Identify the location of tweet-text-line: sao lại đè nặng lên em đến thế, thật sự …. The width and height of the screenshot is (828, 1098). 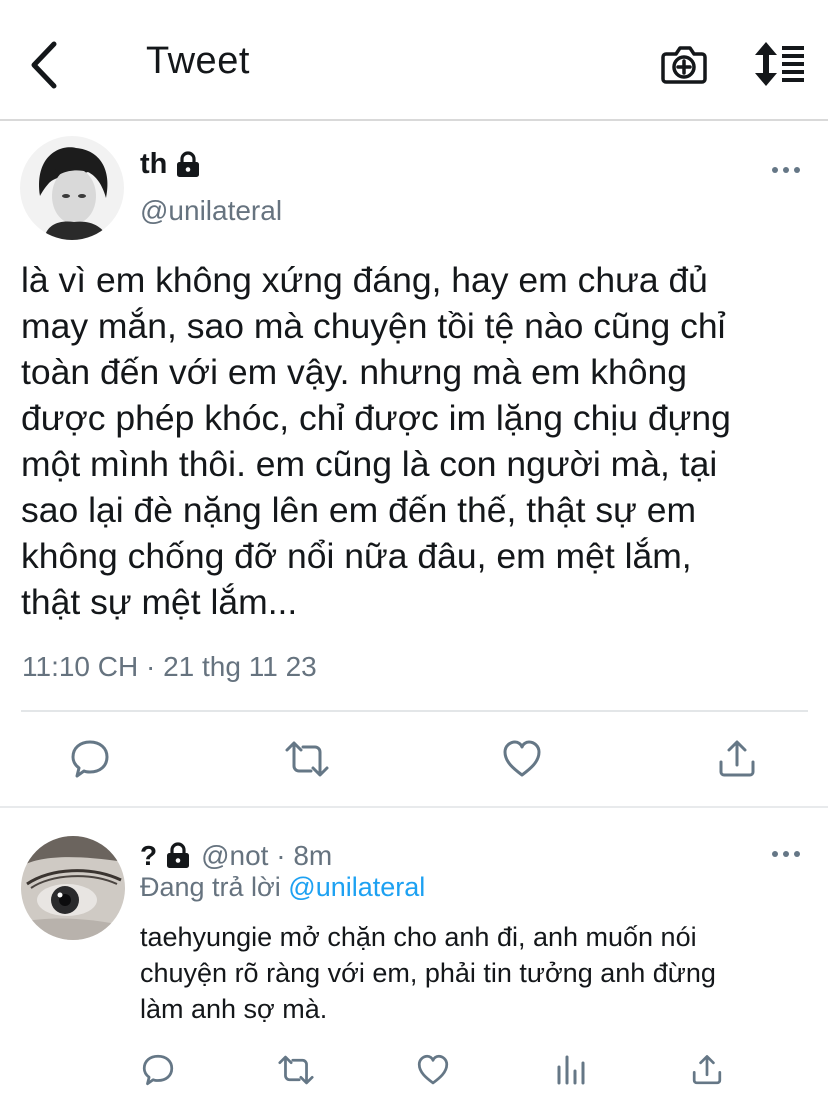
(359, 510).